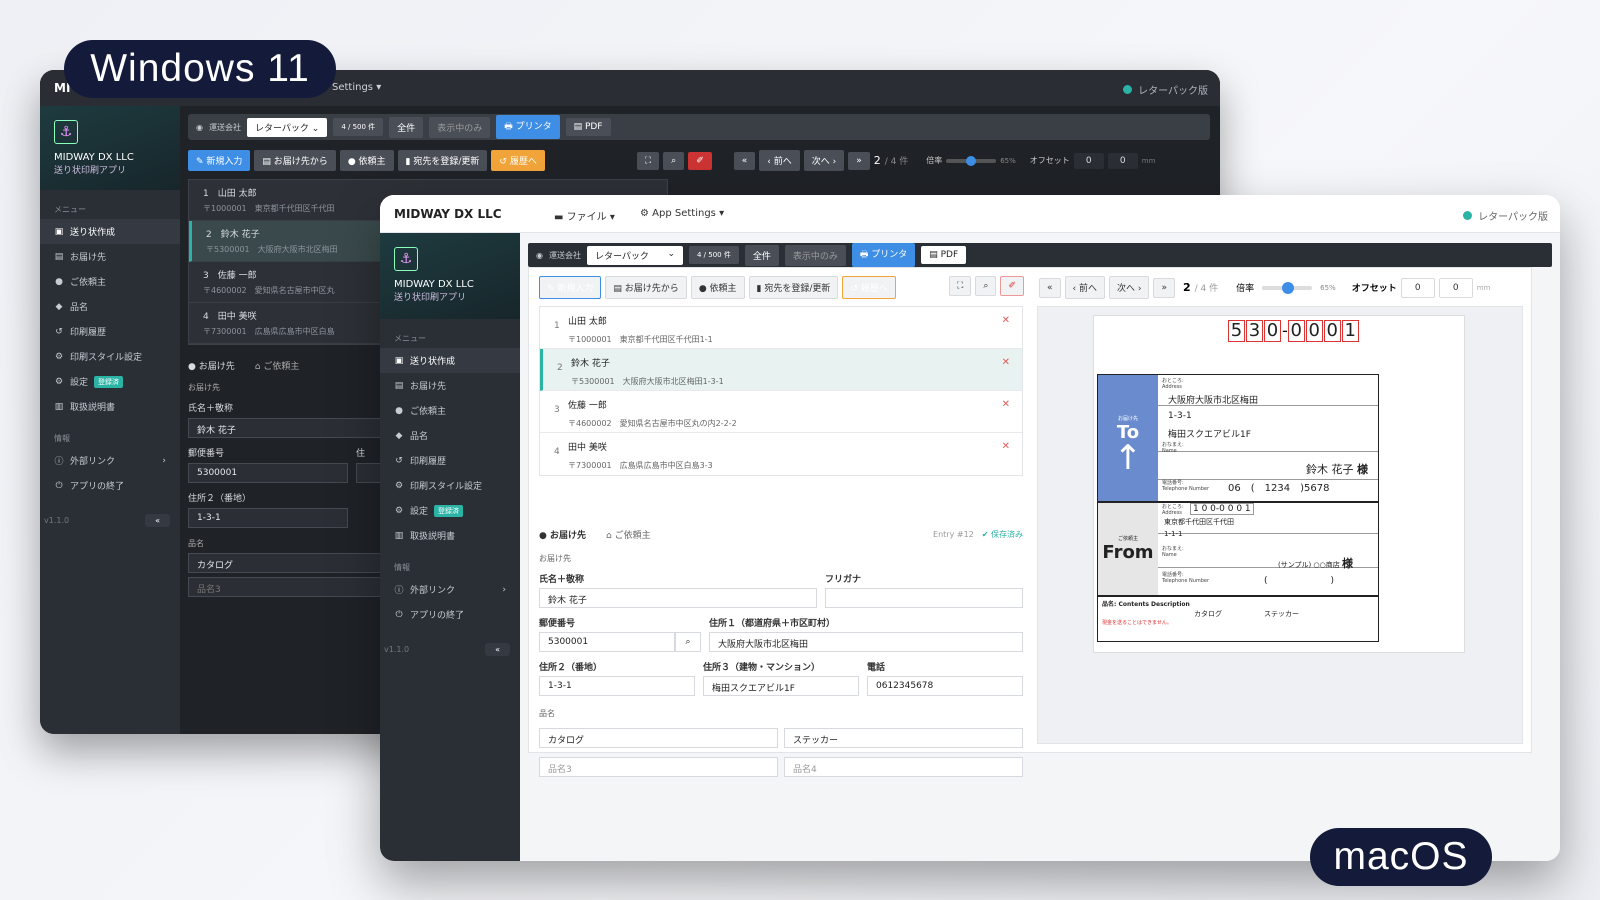  I want to click on win-sidebar-item-history: ↺ 印刷履歴, so click(110, 331).